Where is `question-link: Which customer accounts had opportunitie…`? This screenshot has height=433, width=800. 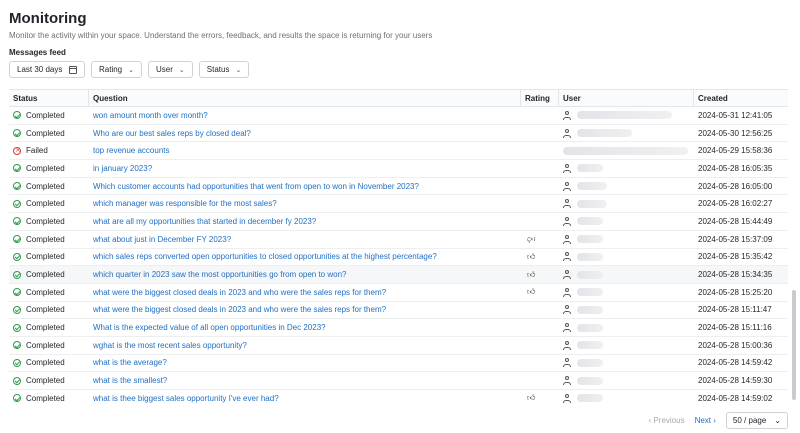
question-link: Which customer accounts had opportunitie… is located at coordinates (305, 186).